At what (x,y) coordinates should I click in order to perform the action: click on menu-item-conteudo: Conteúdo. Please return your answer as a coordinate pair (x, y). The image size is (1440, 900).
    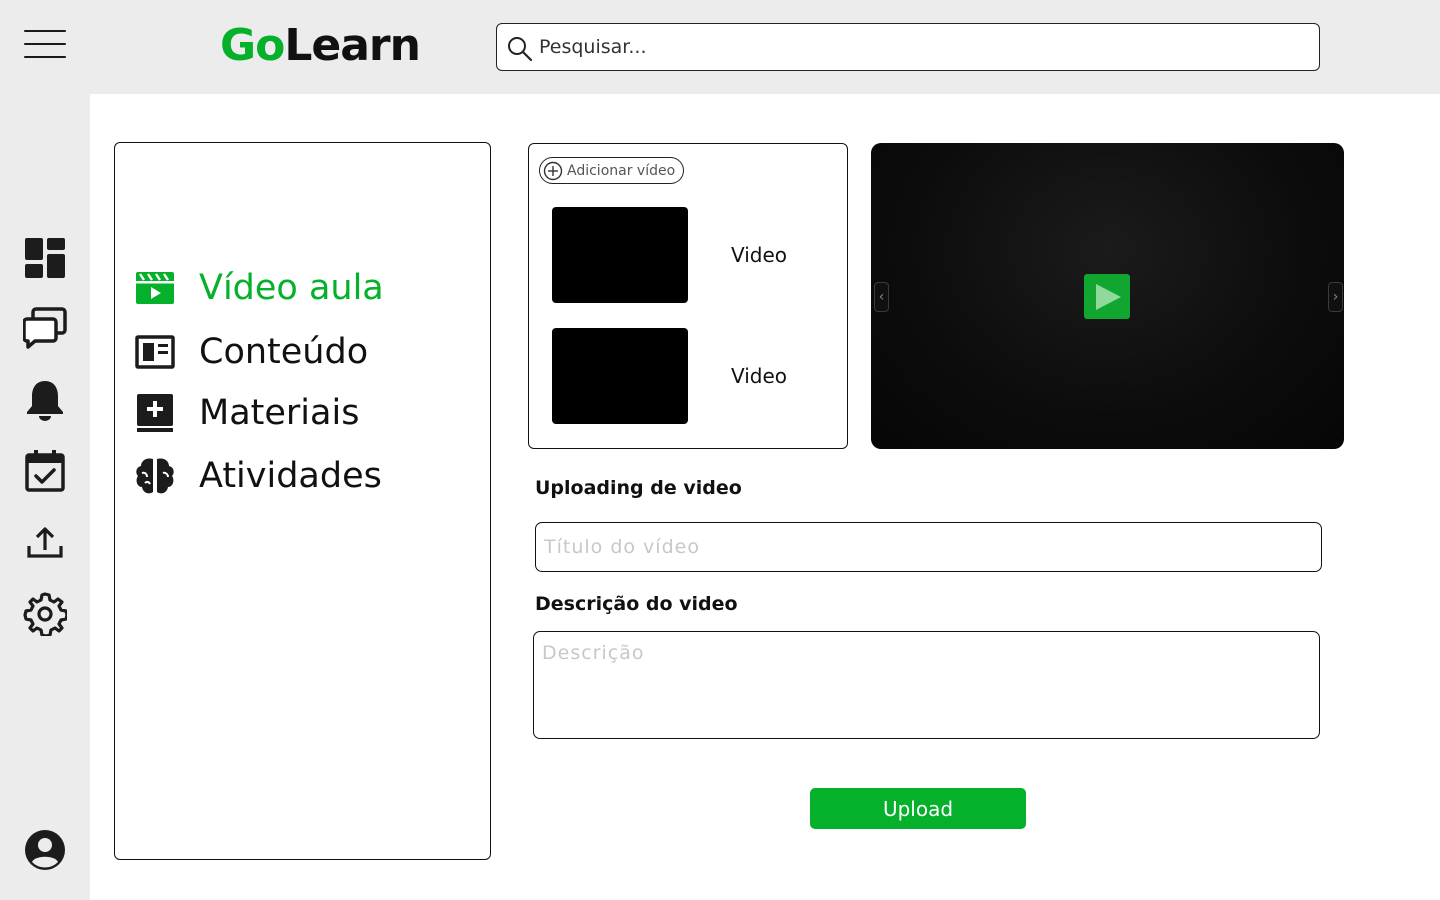
    Looking at the image, I should click on (250, 352).